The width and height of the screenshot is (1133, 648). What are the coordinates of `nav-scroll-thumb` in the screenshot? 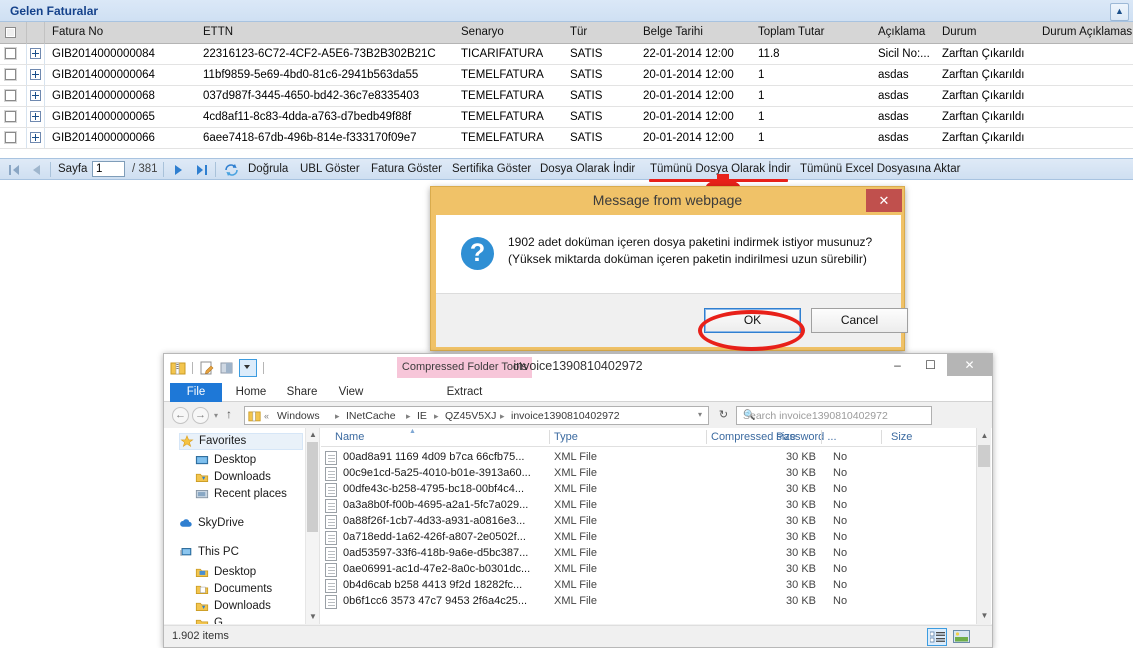 It's located at (312, 487).